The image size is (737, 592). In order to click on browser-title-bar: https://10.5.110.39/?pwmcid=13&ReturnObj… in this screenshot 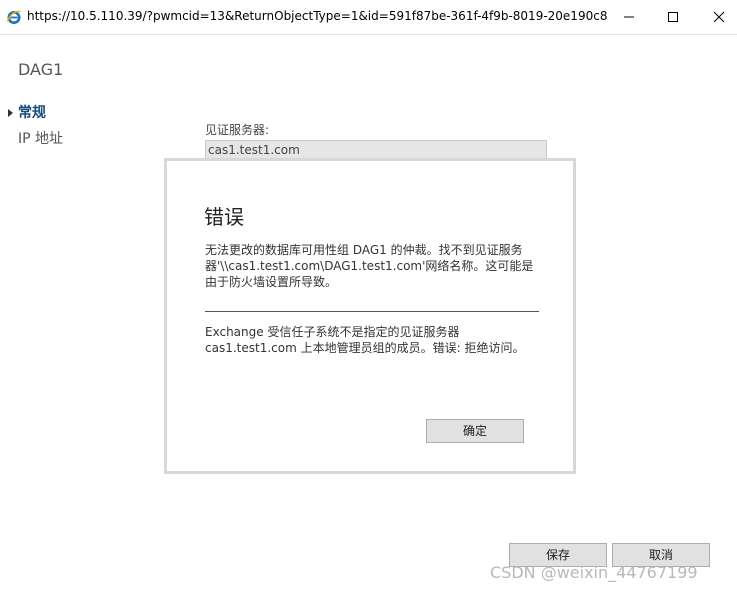, I will do `click(368, 17)`.